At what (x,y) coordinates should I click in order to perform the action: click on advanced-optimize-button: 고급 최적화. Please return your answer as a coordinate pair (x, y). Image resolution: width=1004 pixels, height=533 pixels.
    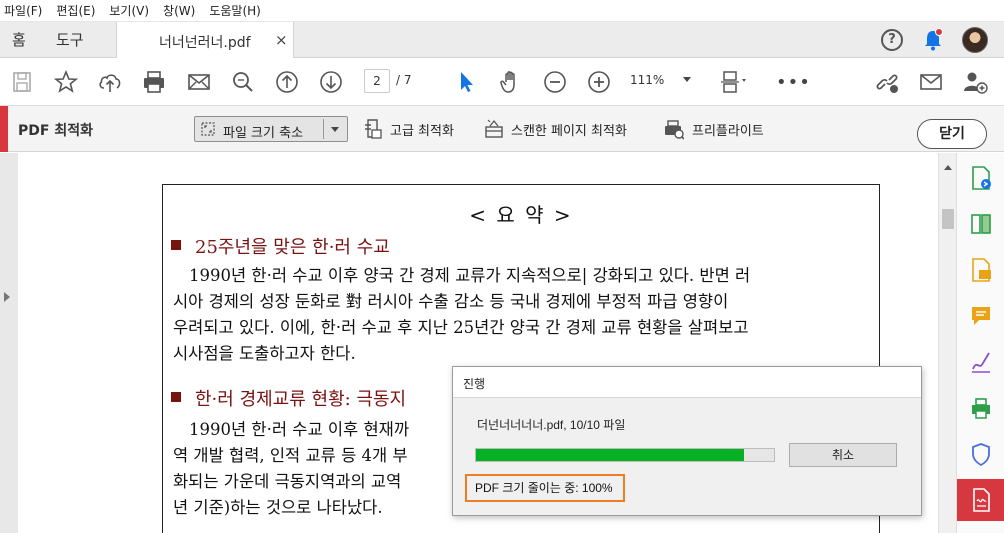
    Looking at the image, I should click on (422, 129).